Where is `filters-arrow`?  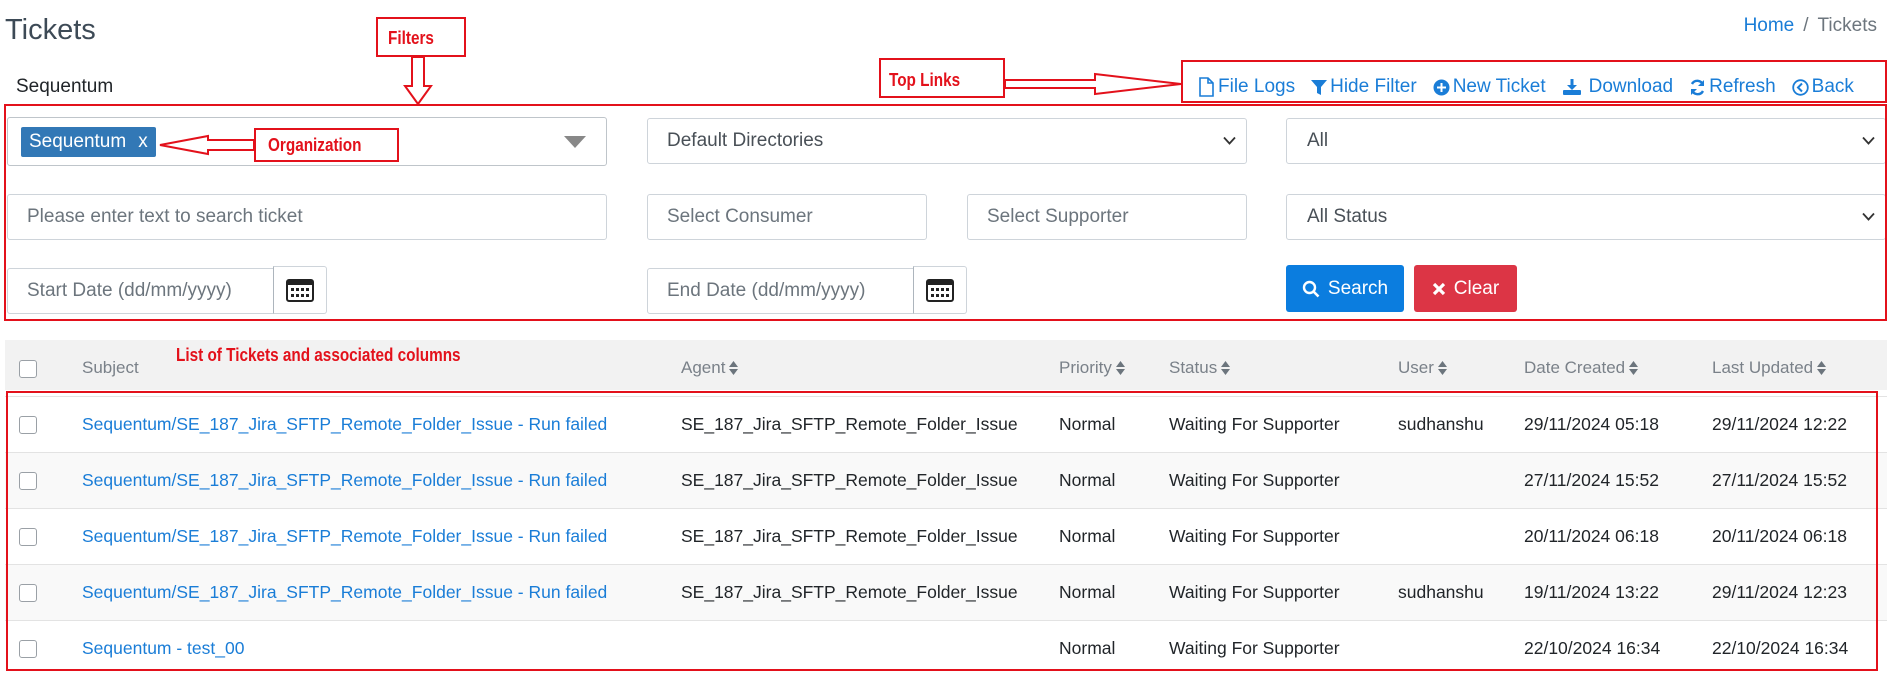 filters-arrow is located at coordinates (418, 81).